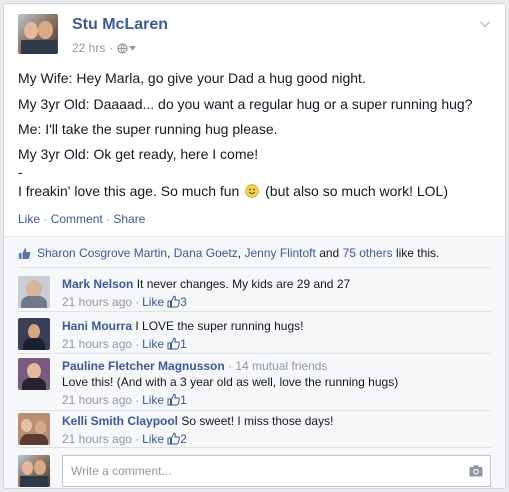 This screenshot has width=509, height=492. I want to click on comment-like-count: 2, so click(177, 439).